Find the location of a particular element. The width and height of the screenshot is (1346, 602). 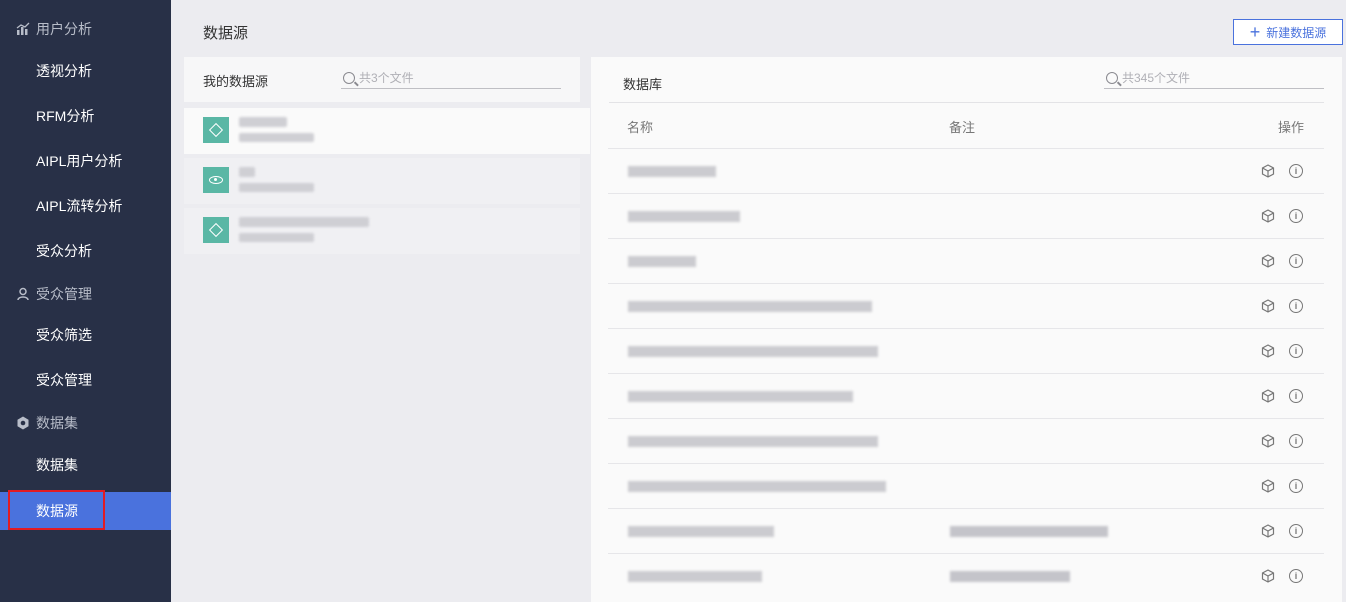

sidebar-item-label: 受众分析 is located at coordinates (64, 251).